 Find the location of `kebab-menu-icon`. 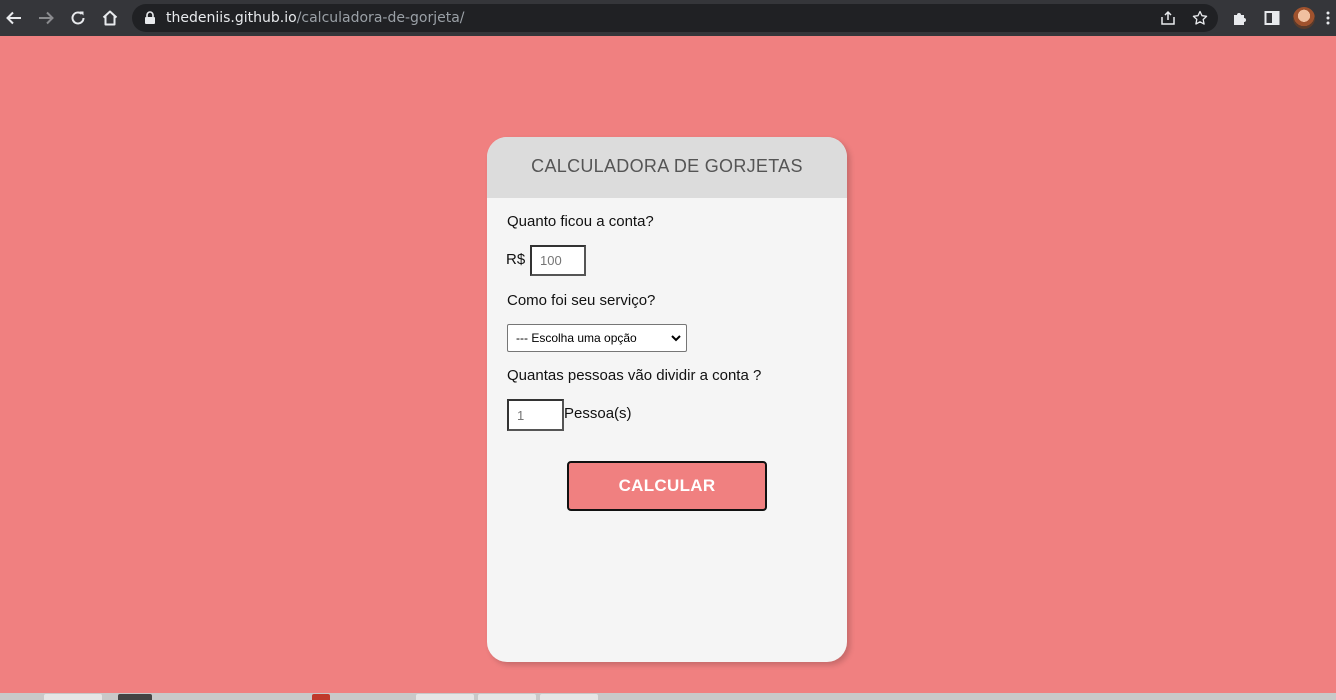

kebab-menu-icon is located at coordinates (1328, 18).